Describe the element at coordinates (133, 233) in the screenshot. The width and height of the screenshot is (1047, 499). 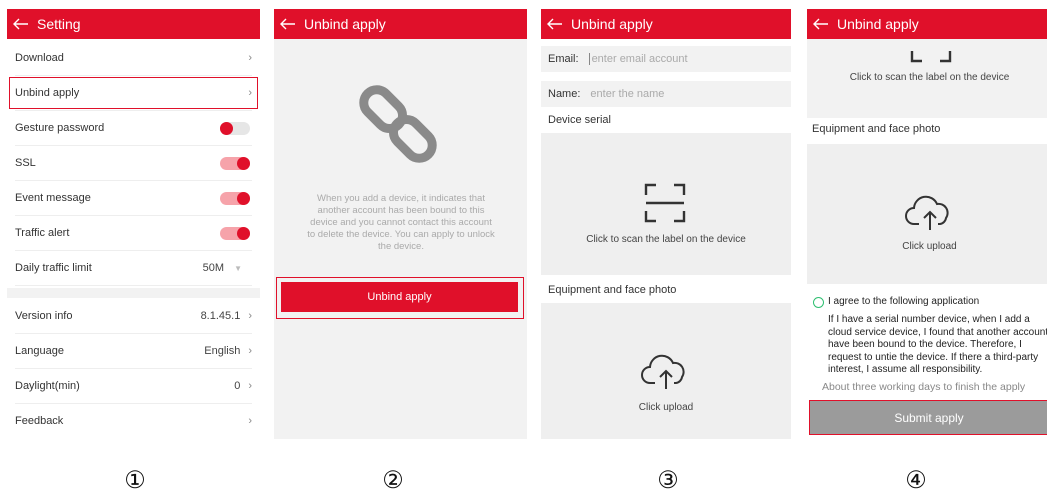
I see `settings-row-traffic-alert: Traffic alert` at that location.